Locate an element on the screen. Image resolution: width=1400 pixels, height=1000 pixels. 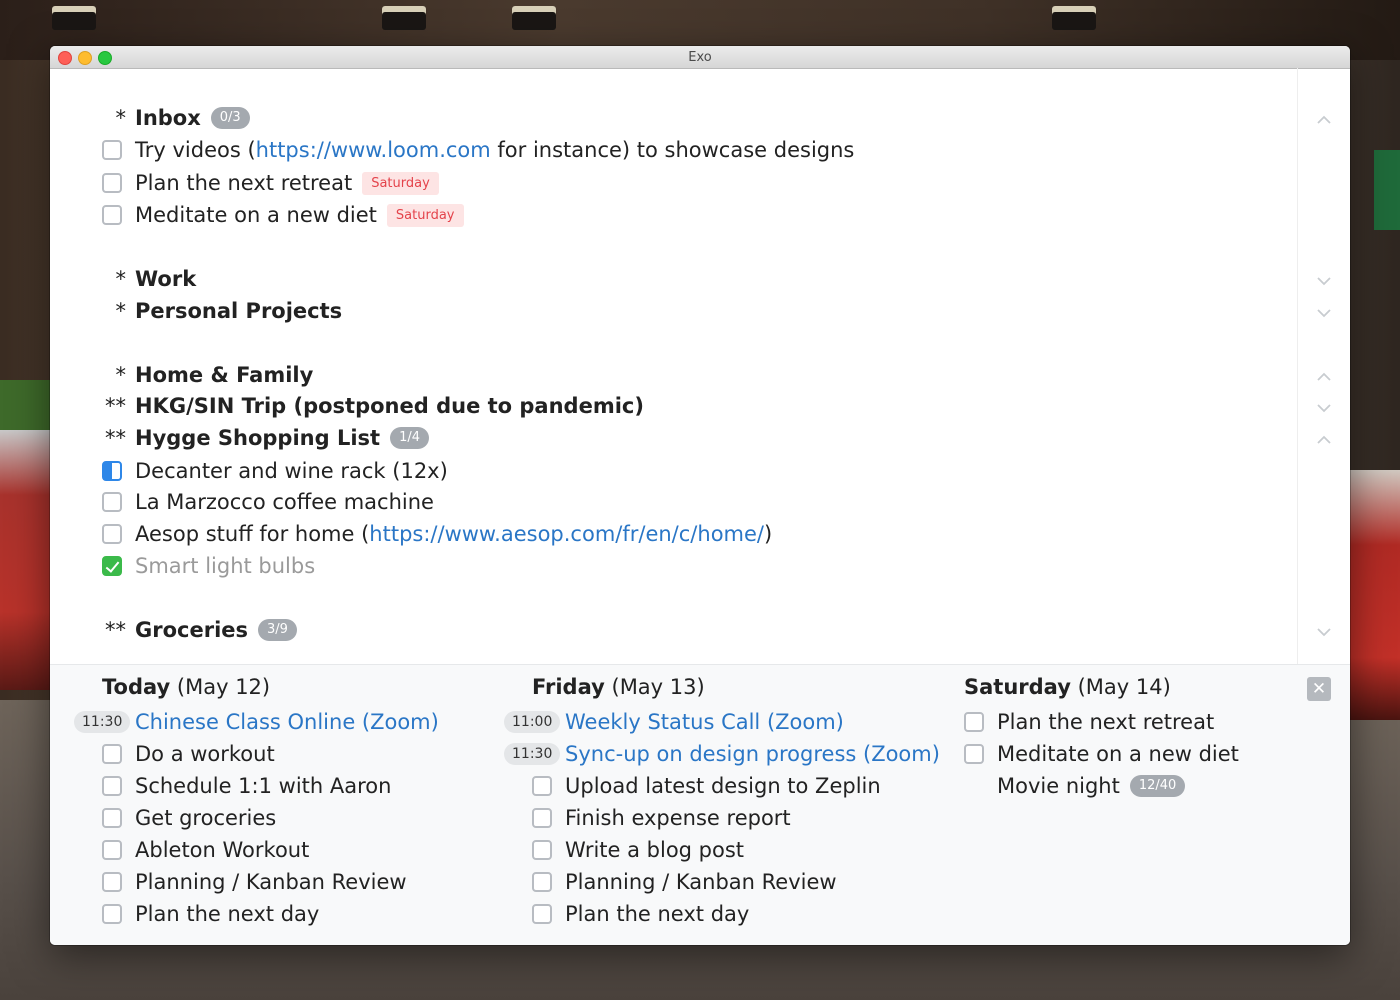
calendar-event: 11:30 Chinese Class Online (Zoom) is located at coordinates (265, 722).